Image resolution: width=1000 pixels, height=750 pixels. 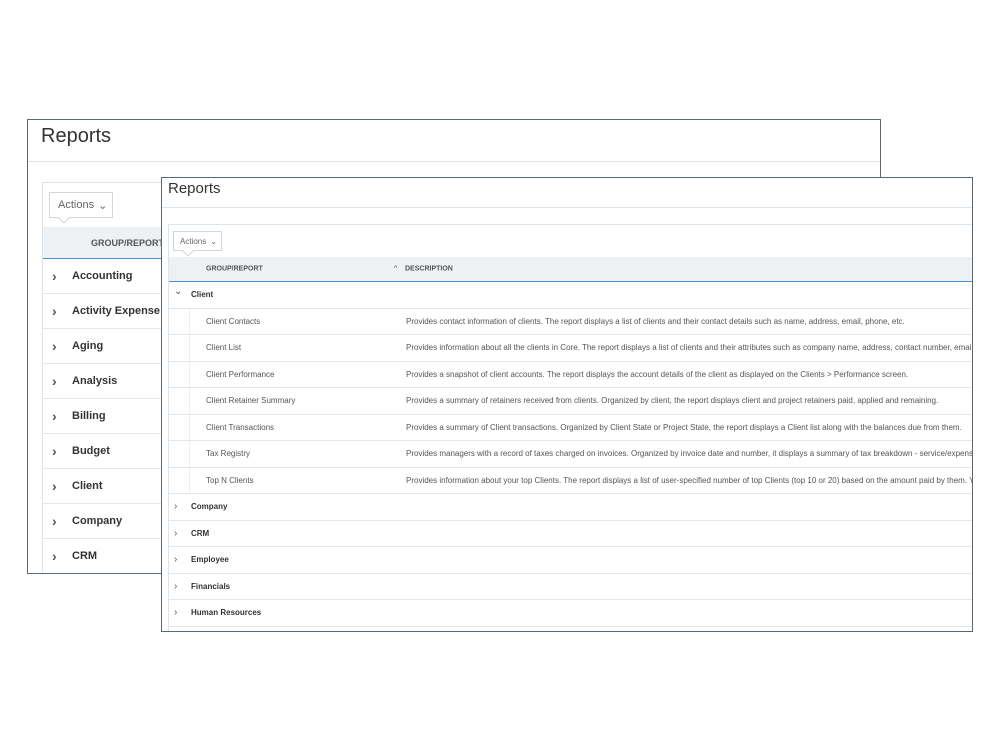 I want to click on table-header: GROUP/REPORT ^ DESCRIPTION, so click(x=570, y=269).